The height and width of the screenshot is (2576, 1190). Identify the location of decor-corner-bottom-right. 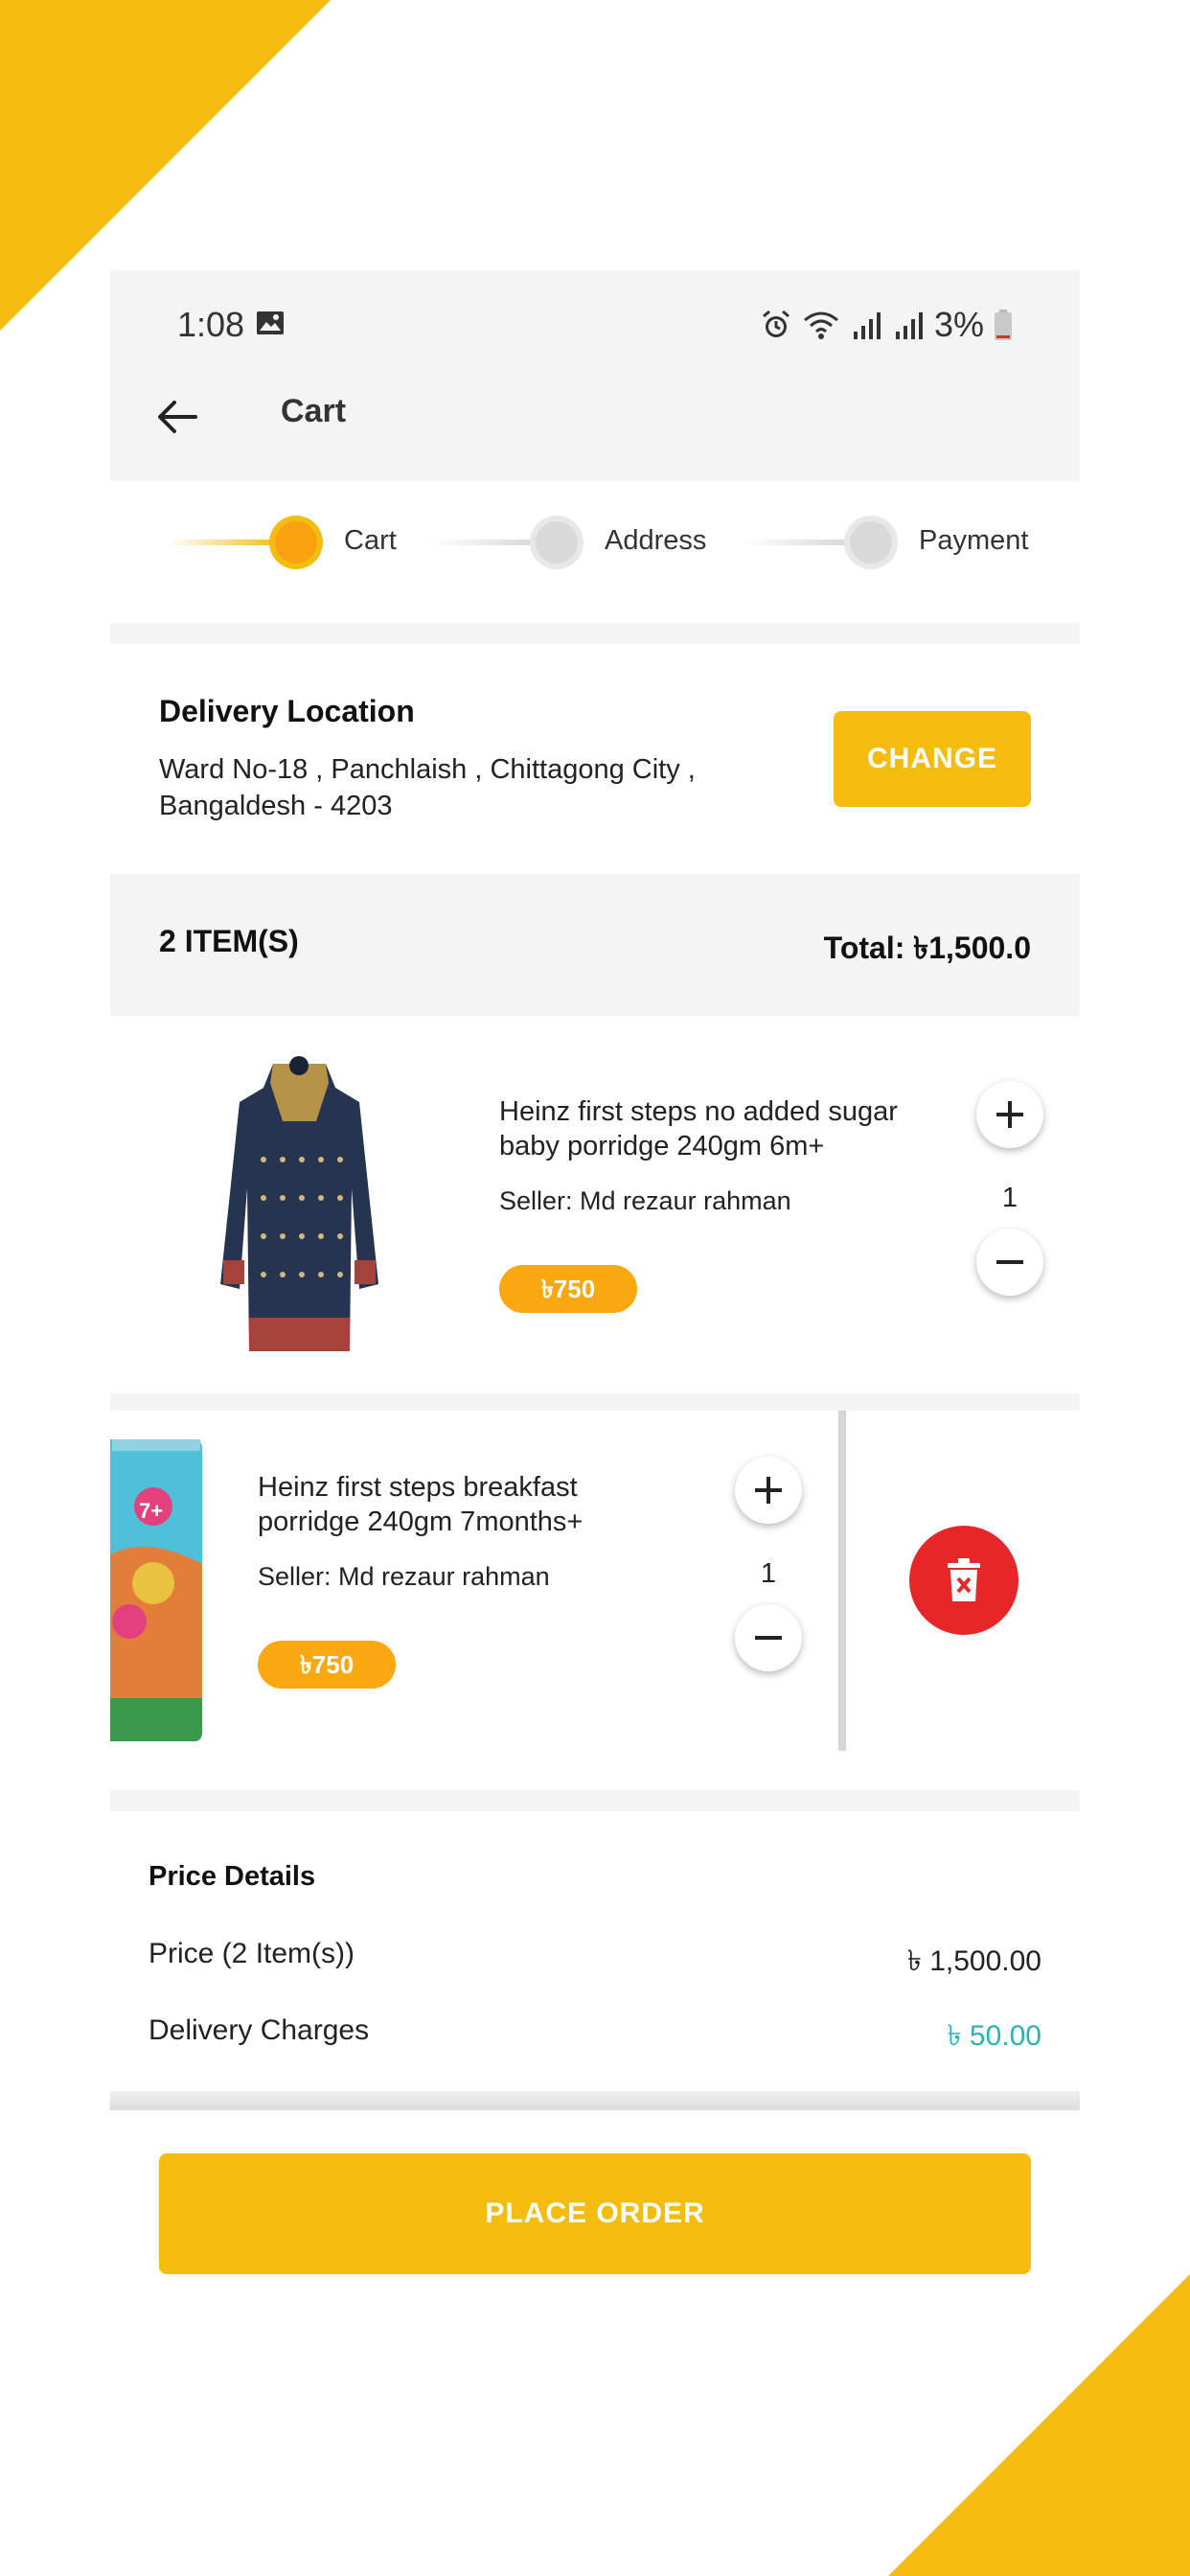
(1039, 2425).